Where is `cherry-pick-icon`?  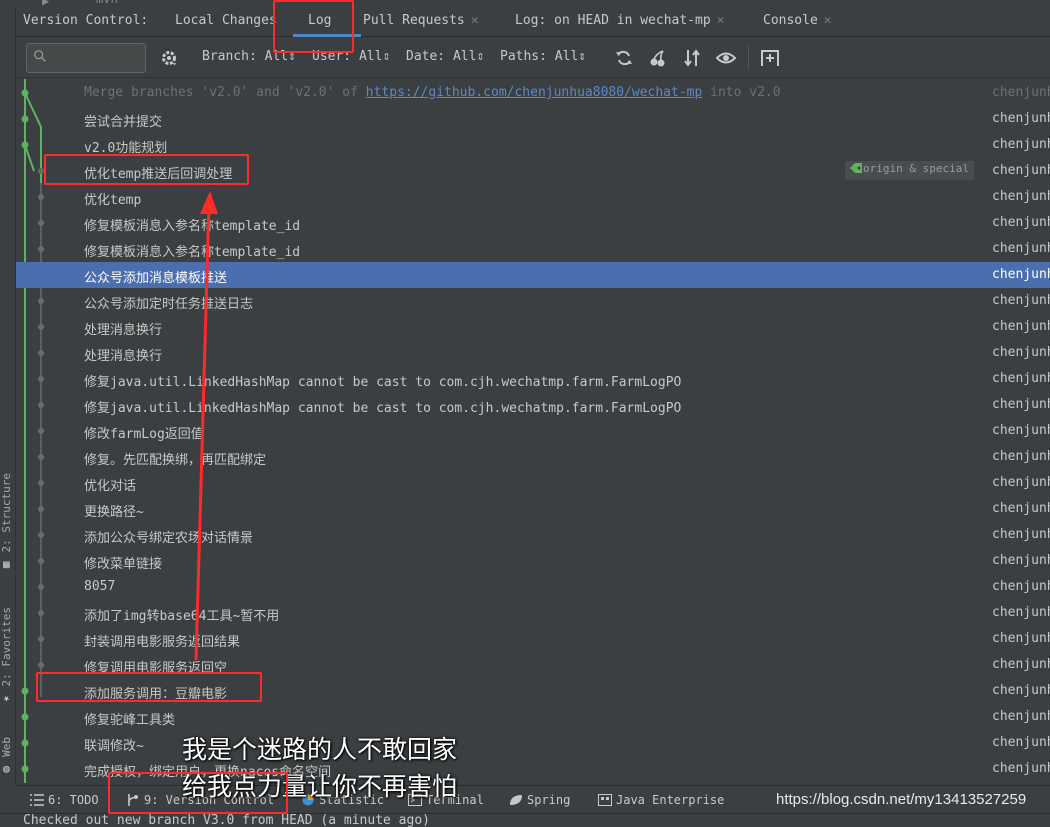 cherry-pick-icon is located at coordinates (658, 58).